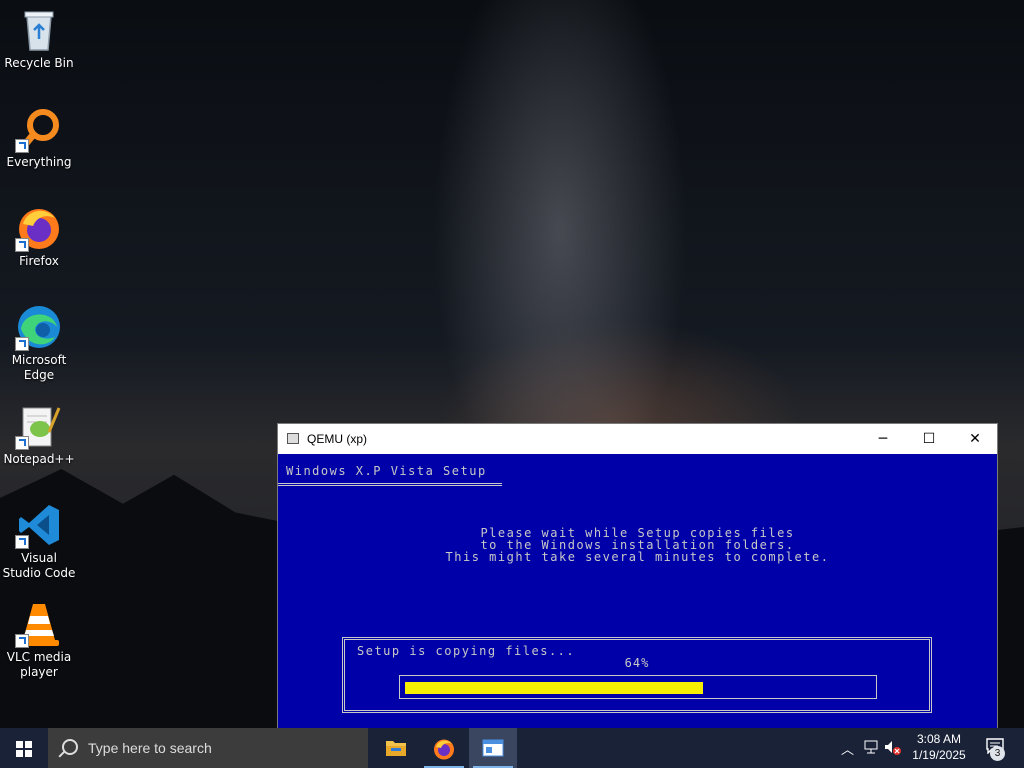  I want to click on search-icon, so click(70, 747).